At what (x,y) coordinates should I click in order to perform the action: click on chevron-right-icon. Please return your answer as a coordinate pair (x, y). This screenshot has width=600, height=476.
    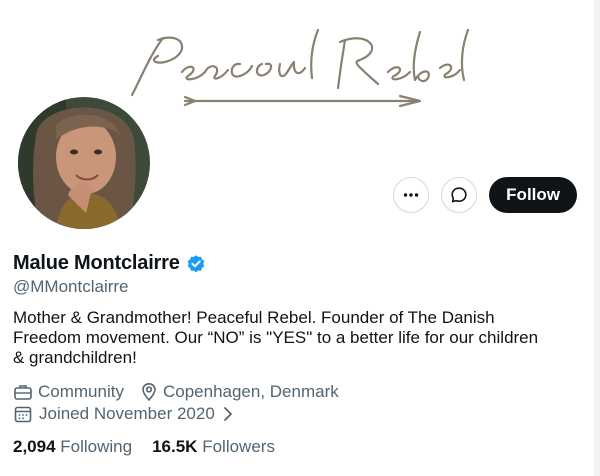
    Looking at the image, I should click on (227, 414).